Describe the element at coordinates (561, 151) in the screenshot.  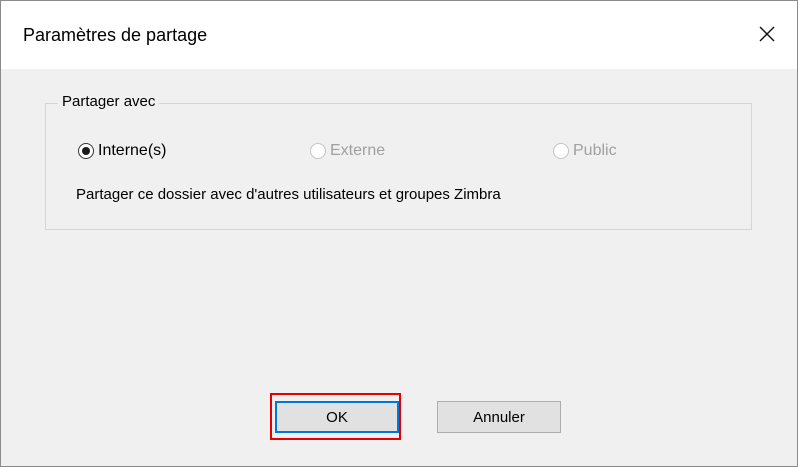
I see `radio-public-indicator` at that location.